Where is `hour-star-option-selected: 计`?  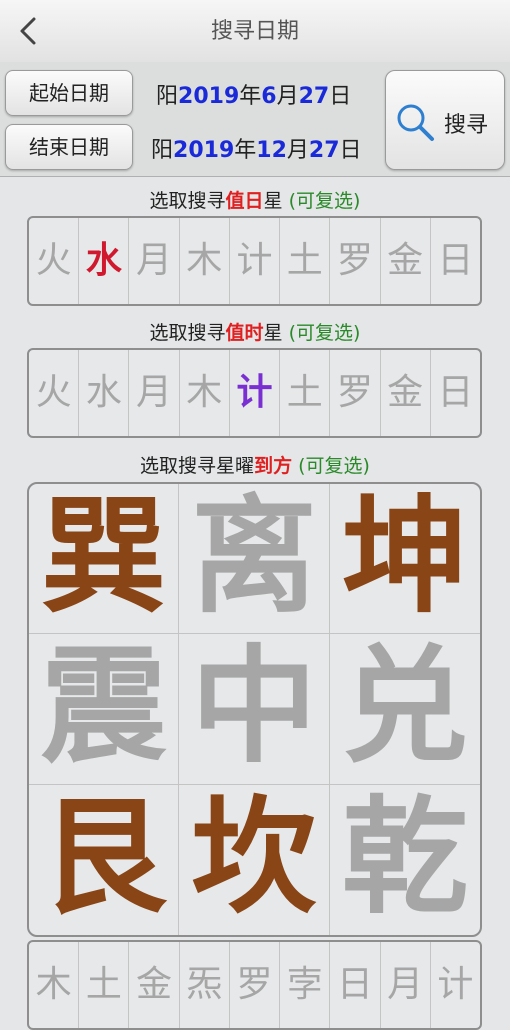 hour-star-option-selected: 计 is located at coordinates (255, 393).